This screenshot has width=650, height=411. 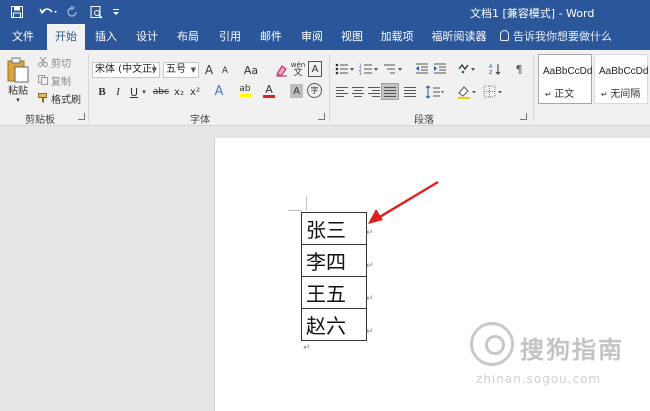 What do you see at coordinates (72, 12) in the screenshot?
I see `redo-icon` at bounding box center [72, 12].